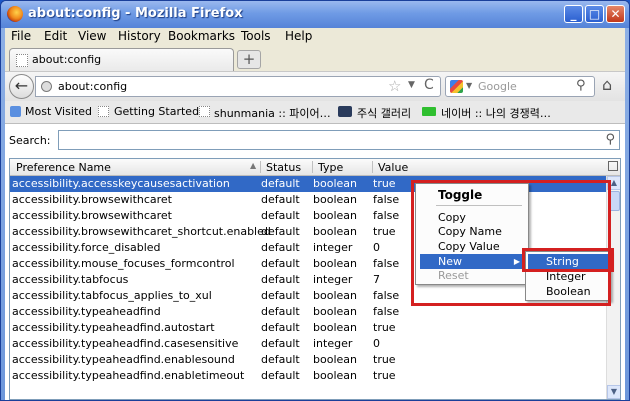 This screenshot has height=401, width=630. I want to click on bookmark-stock-gallery: 주식 갤러리, so click(384, 113).